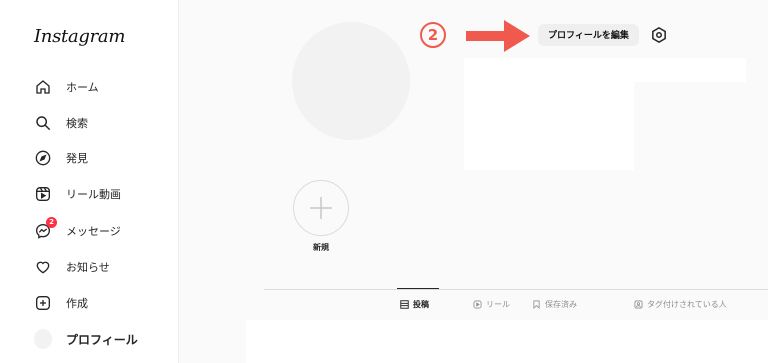 The image size is (768, 363). What do you see at coordinates (51, 222) in the screenshot?
I see `notification-badge: 2` at bounding box center [51, 222].